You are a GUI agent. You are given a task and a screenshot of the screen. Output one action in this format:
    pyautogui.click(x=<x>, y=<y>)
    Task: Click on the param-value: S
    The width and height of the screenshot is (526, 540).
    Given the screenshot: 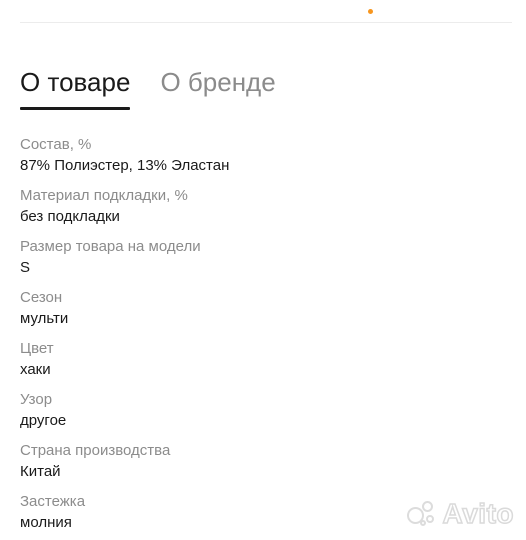 What is the action you would take?
    pyautogui.click(x=25, y=267)
    